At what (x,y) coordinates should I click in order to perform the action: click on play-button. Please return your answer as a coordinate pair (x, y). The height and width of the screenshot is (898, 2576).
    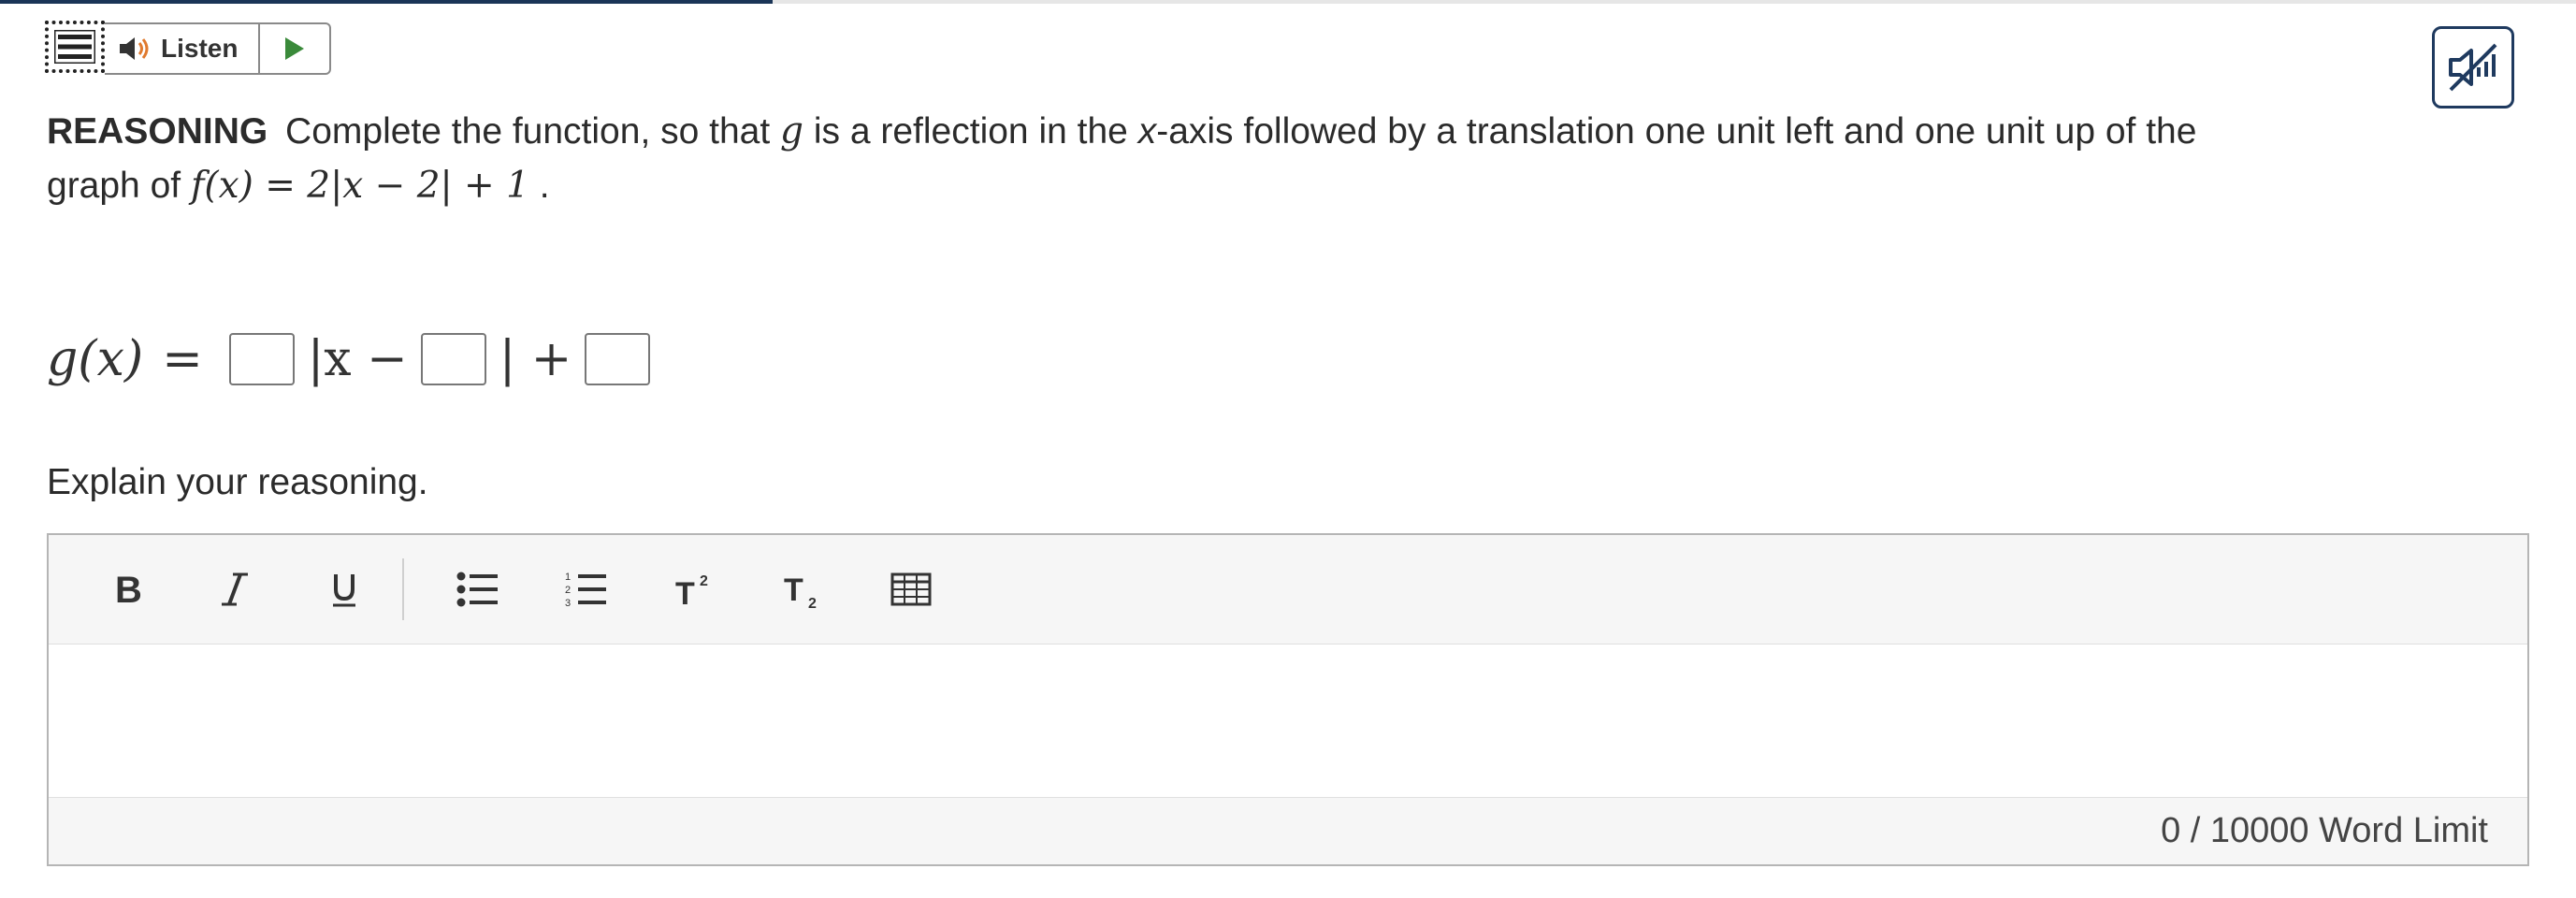
    Looking at the image, I should click on (293, 48).